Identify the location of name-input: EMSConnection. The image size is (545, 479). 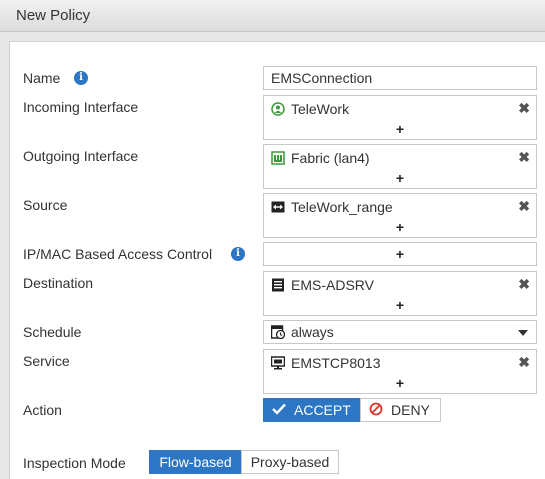
(400, 78).